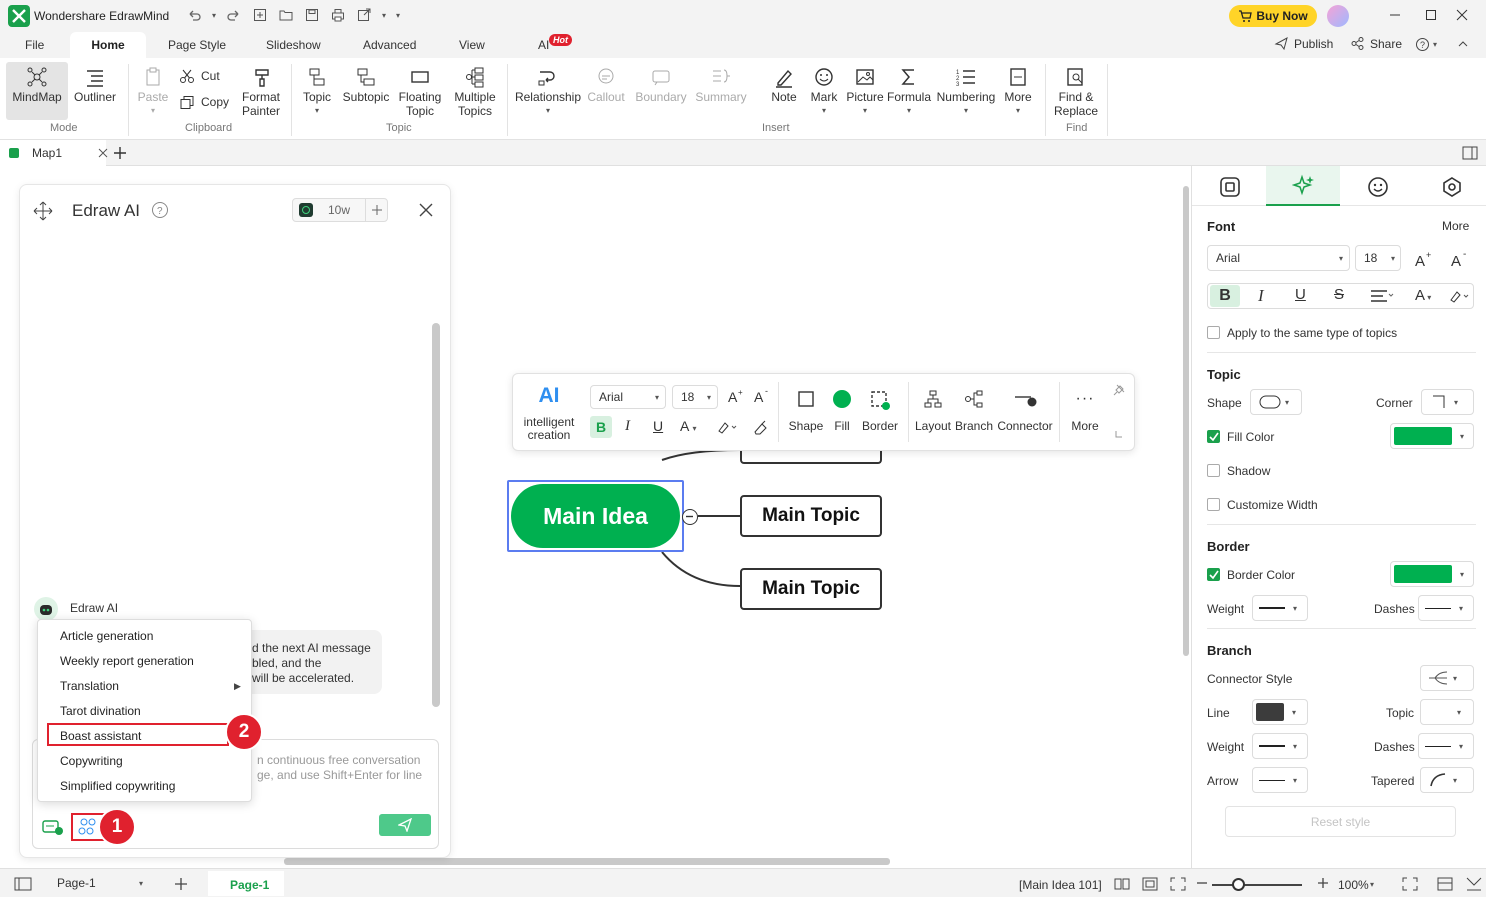 Image resolution: width=1486 pixels, height=897 pixels. Describe the element at coordinates (234, 15) in the screenshot. I see `redo-icon` at that location.